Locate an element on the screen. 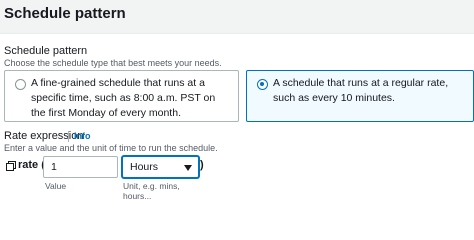  rate-unit-select: Hours is located at coordinates (160, 167).